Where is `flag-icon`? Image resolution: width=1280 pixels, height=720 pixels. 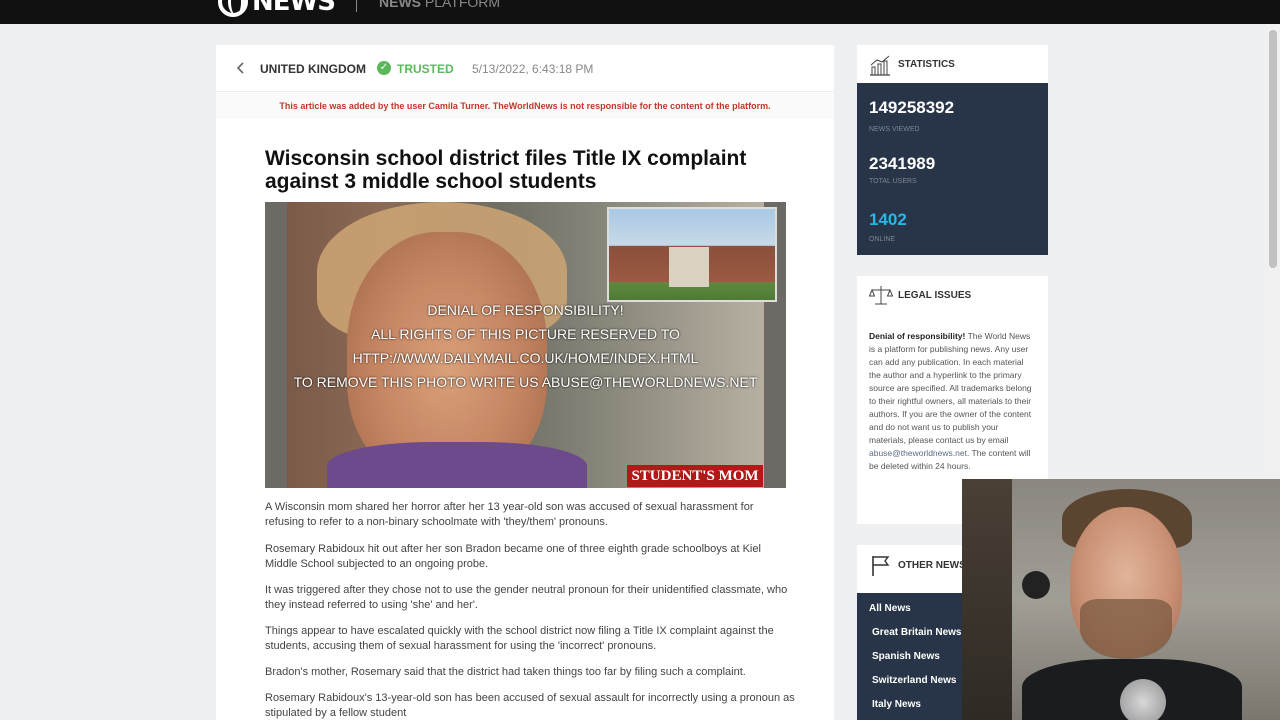 flag-icon is located at coordinates (881, 566).